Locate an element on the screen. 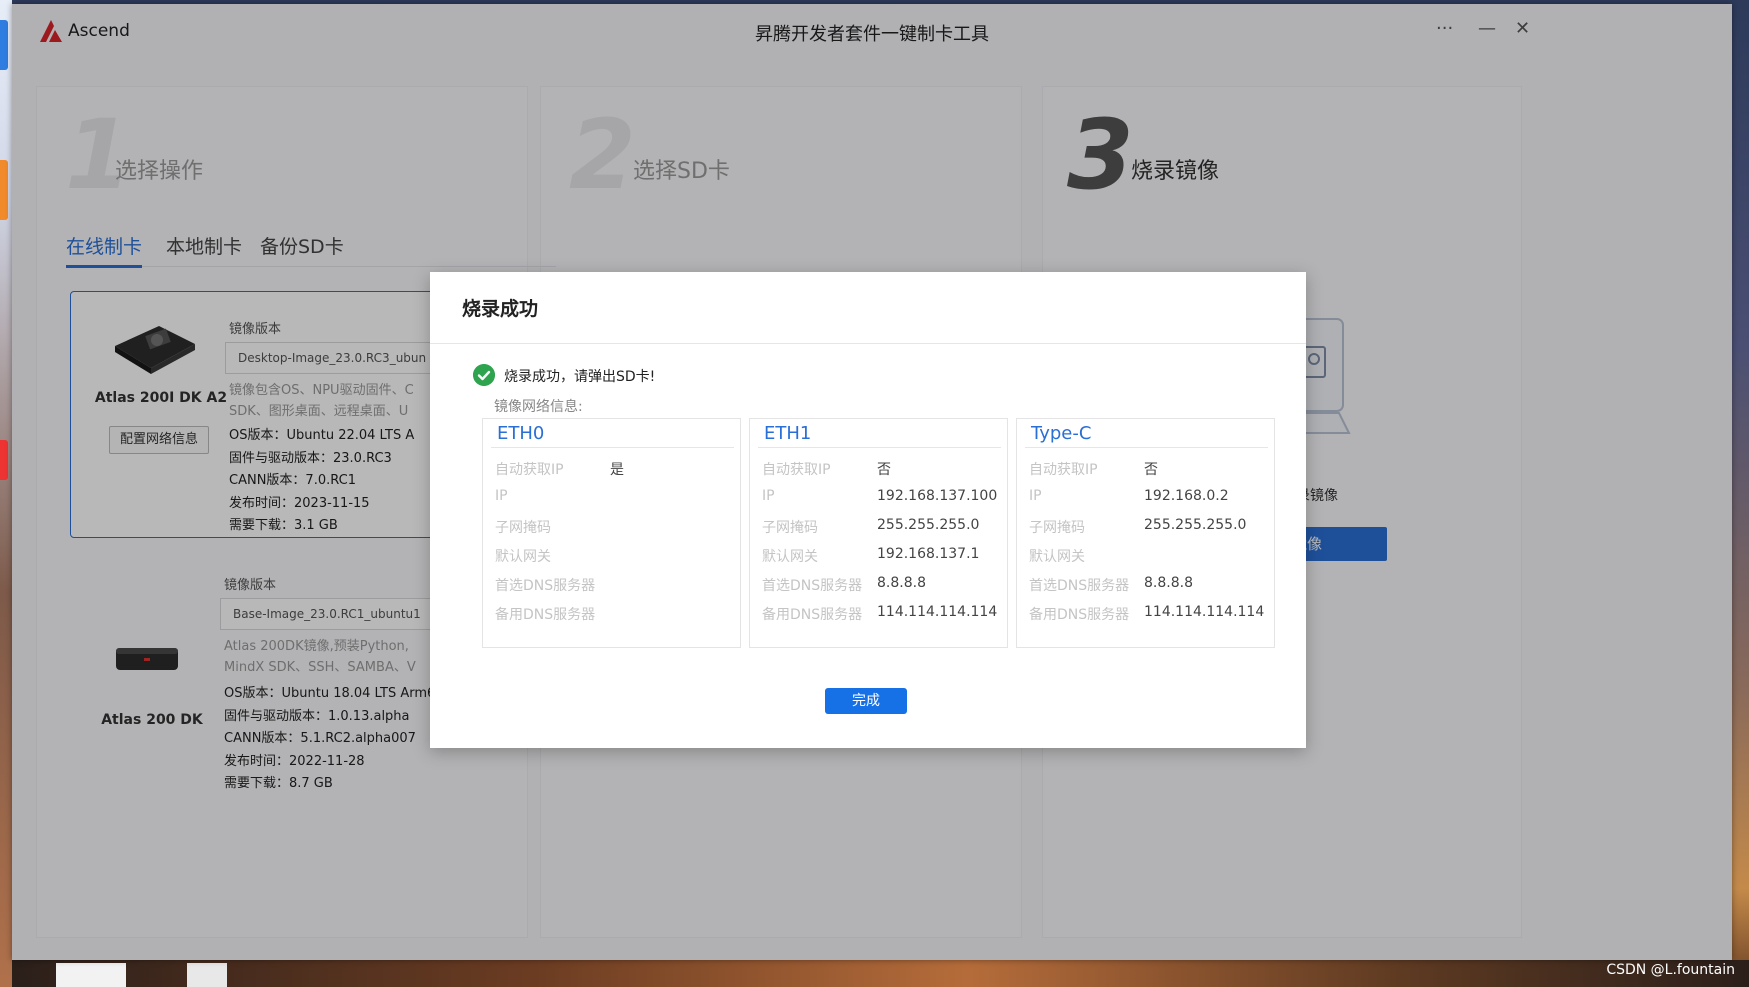 Image resolution: width=1749 pixels, height=987 pixels. net-row-ip: IP 192.168.137.100 is located at coordinates (881, 498).